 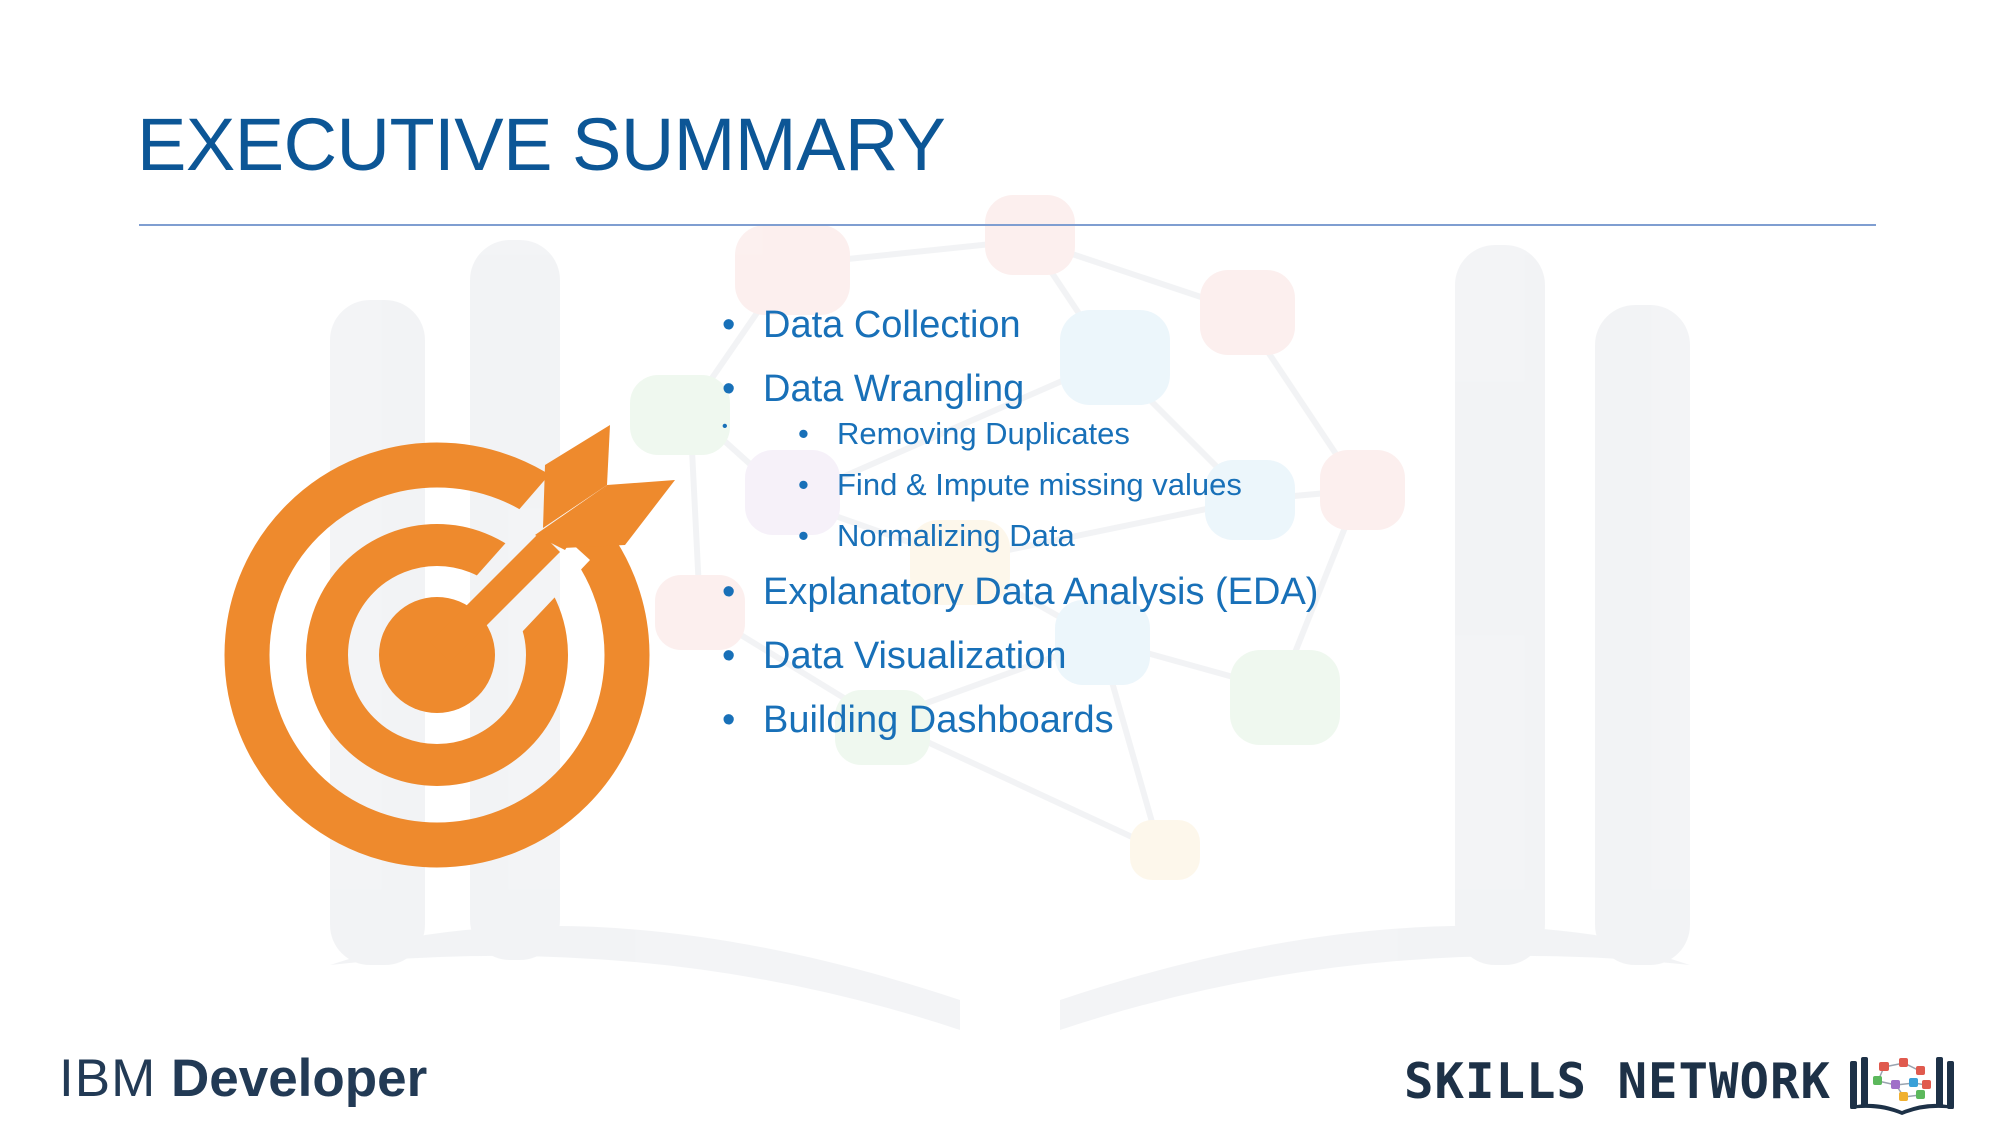 I want to click on sub-bullet-normalizing-data: Normalizing Data, so click(x=1172, y=535).